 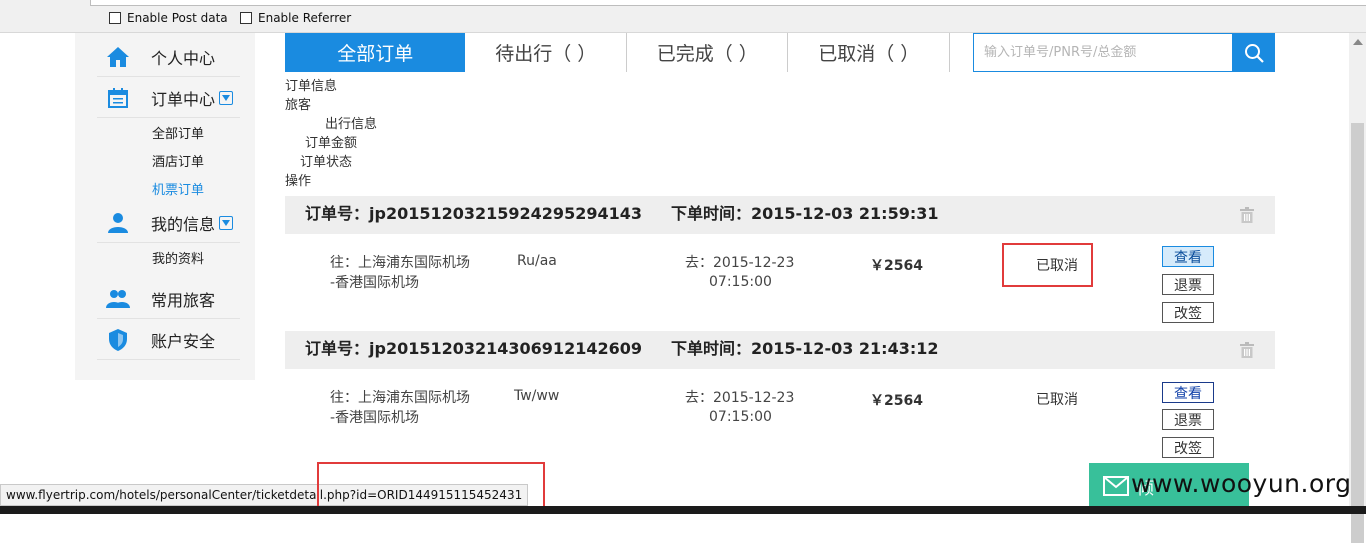 I want to click on browser-toolbar: Enable Post data Enable Referrer, so click(x=683, y=16).